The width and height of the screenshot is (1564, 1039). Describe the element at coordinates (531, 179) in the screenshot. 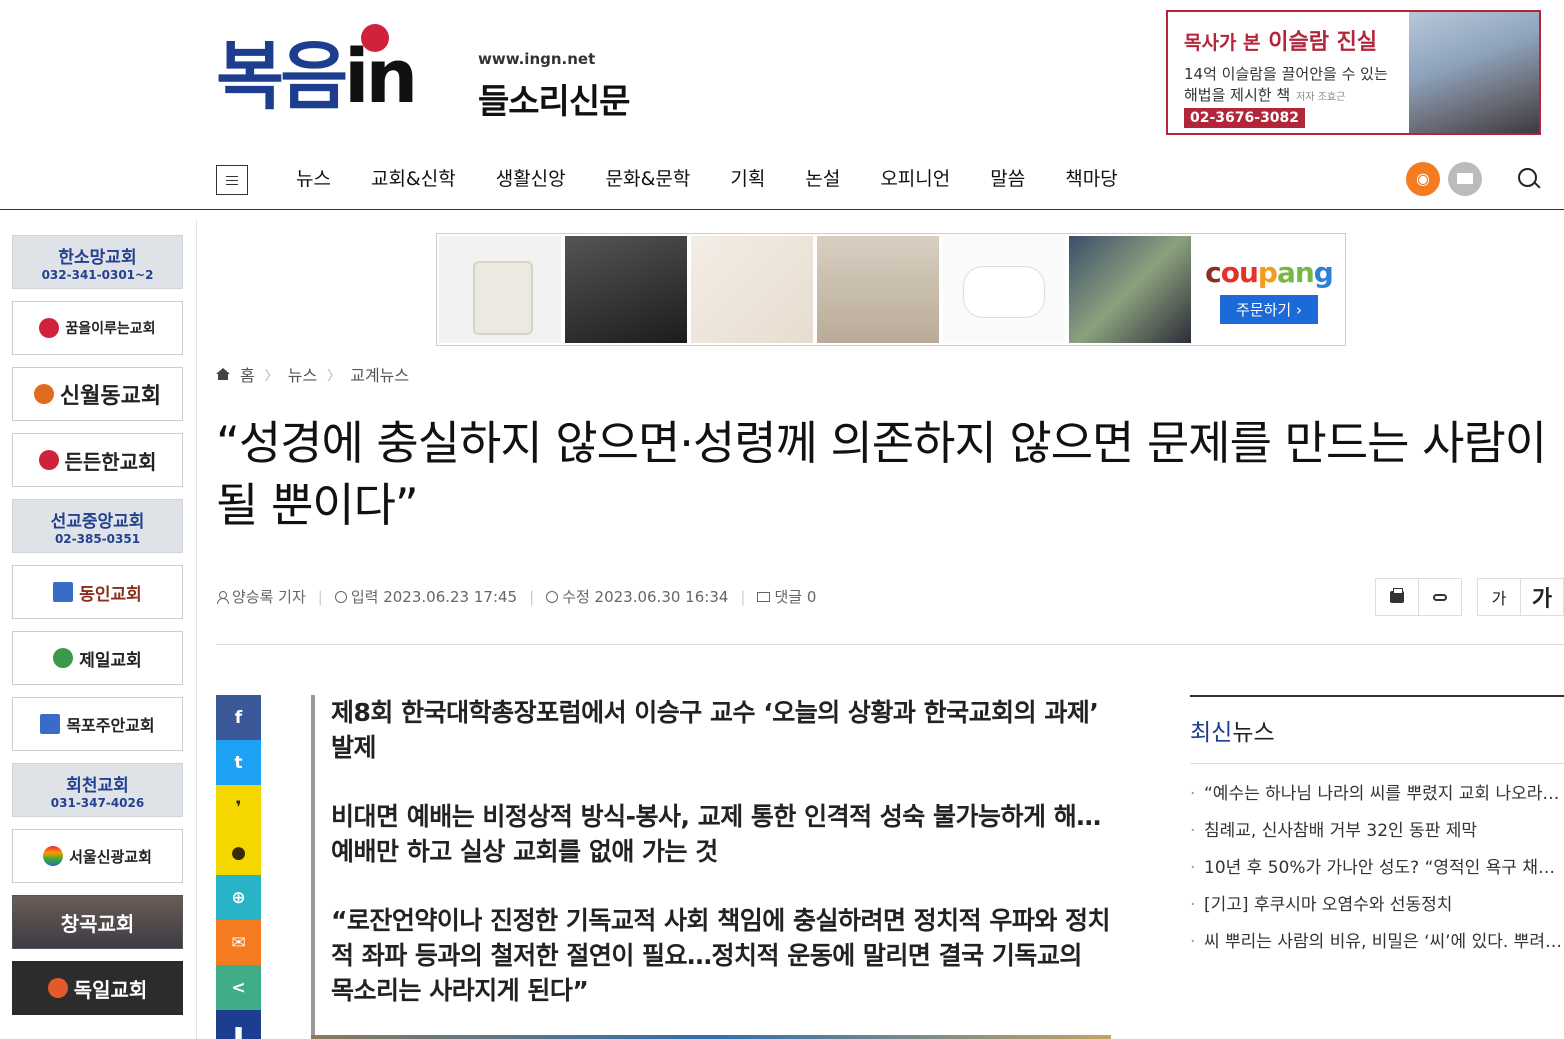

I see `nav-item-life-faith: 생활신앙` at that location.